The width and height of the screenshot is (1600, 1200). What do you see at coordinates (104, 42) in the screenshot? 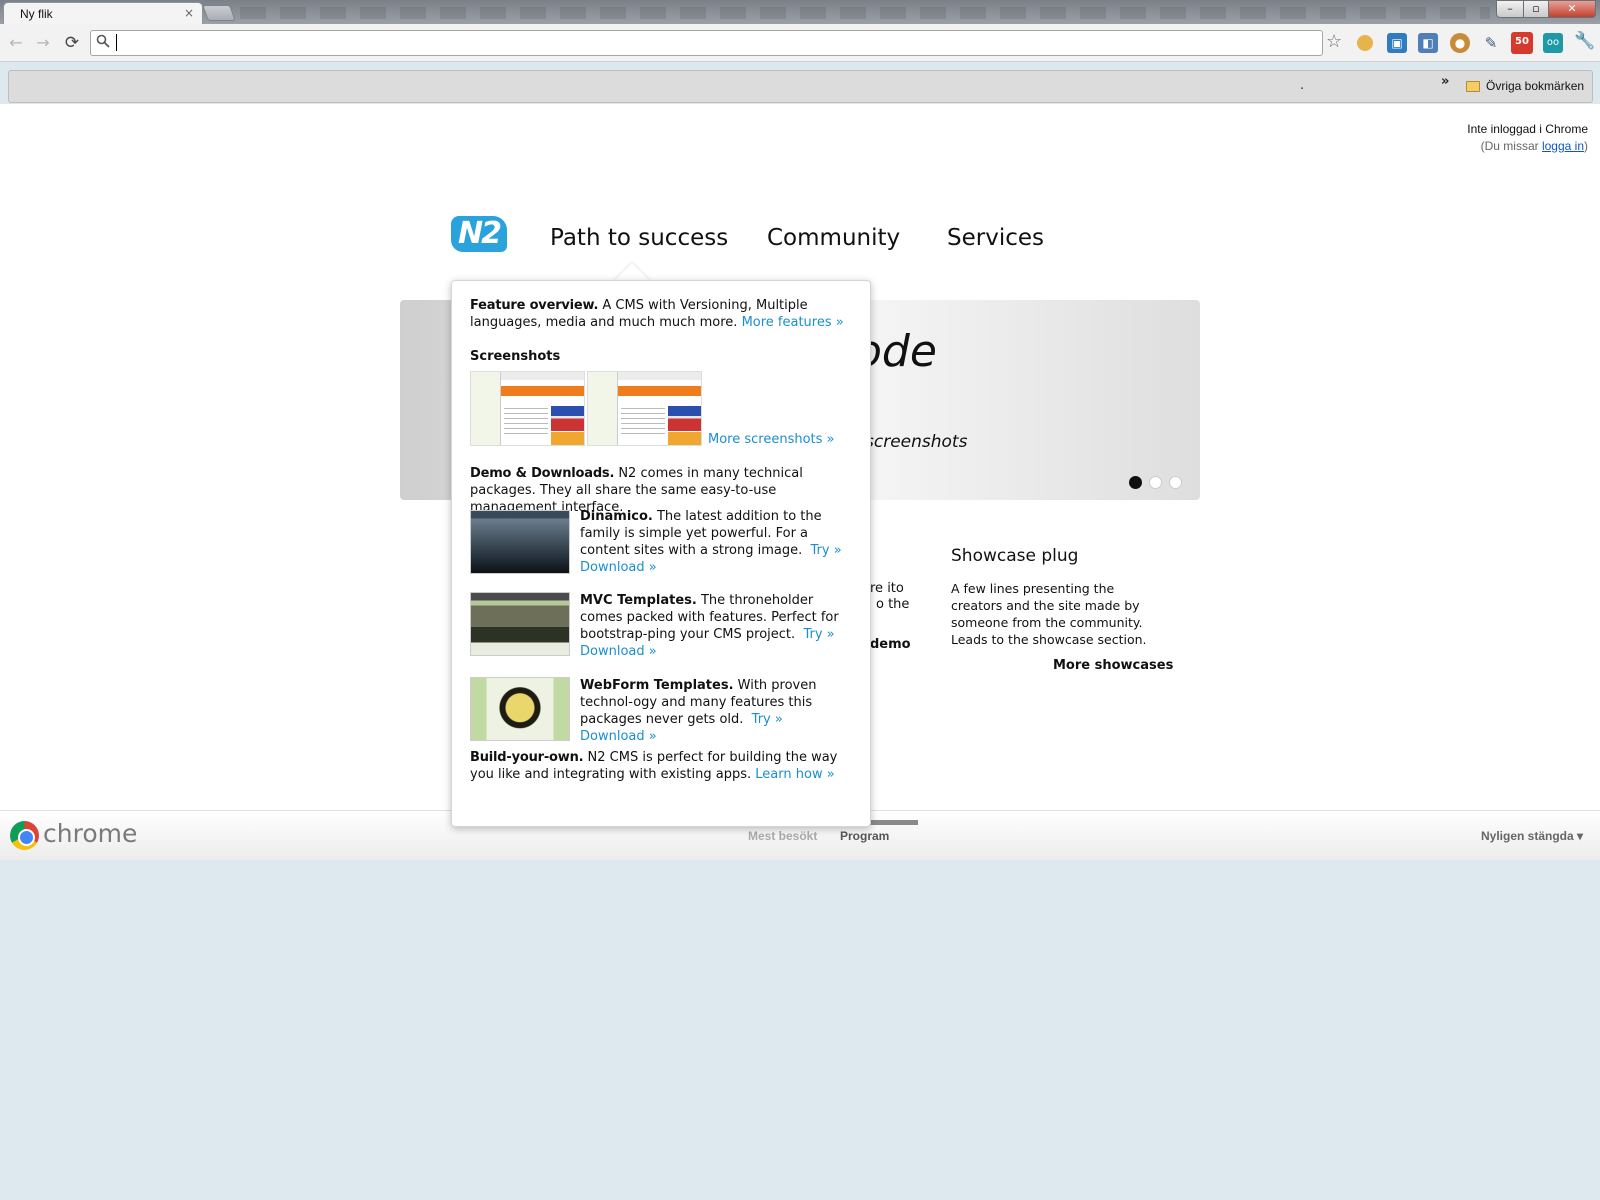
I see `search-icon` at bounding box center [104, 42].